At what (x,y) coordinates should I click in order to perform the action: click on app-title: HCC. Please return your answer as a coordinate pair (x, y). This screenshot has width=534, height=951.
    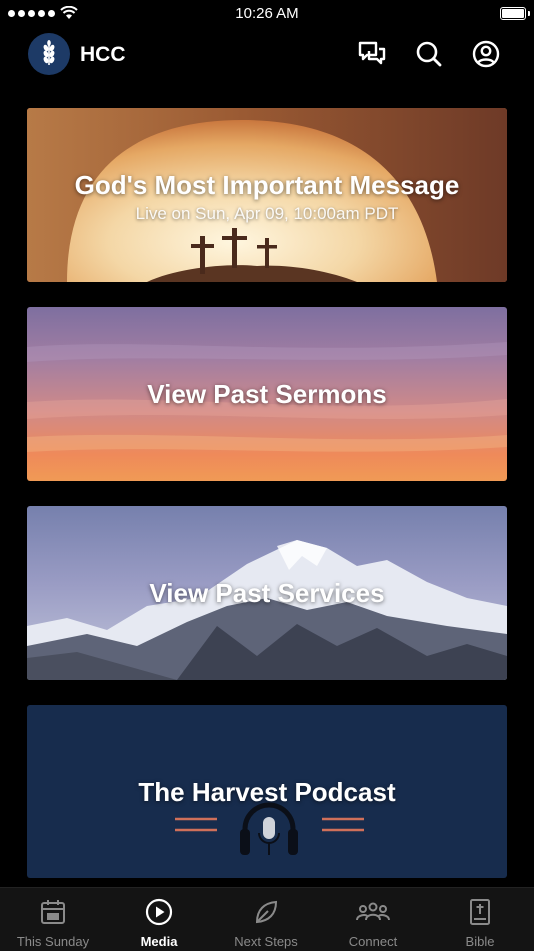
    Looking at the image, I should click on (103, 54).